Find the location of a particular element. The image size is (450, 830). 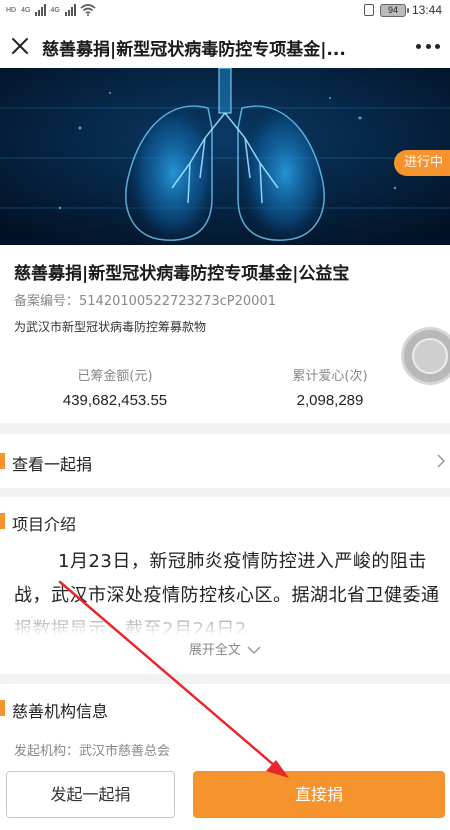

status-right: 94 13:44 is located at coordinates (402, 10).